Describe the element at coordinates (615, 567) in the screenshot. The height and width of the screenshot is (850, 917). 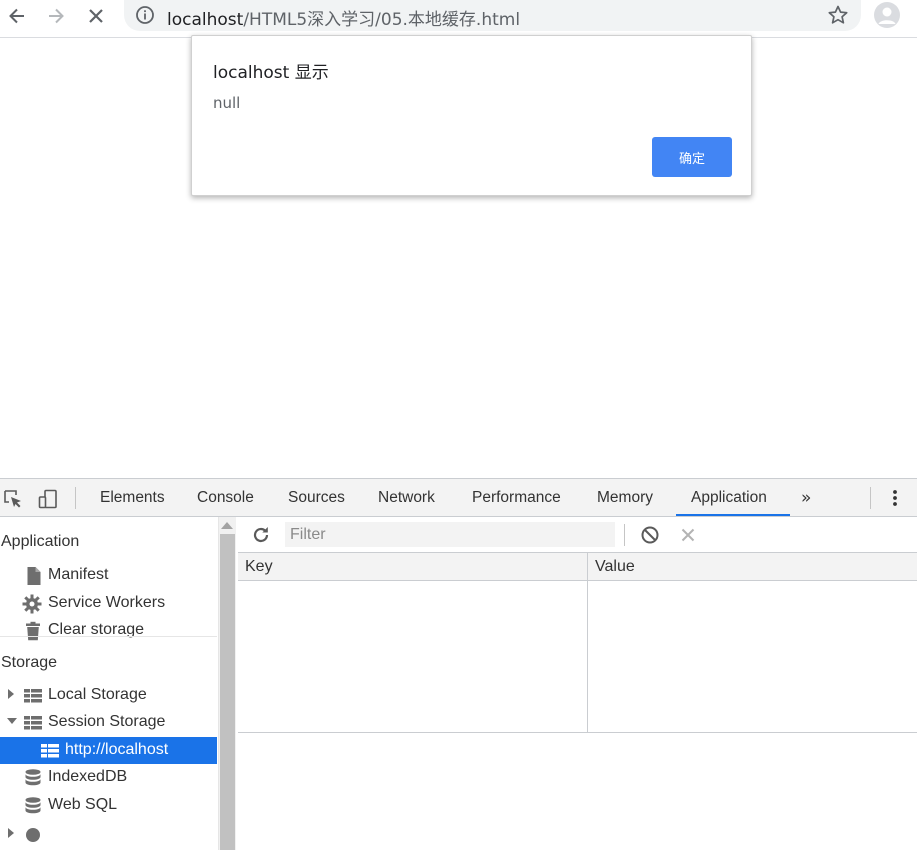
I see `column-header-value: Value` at that location.